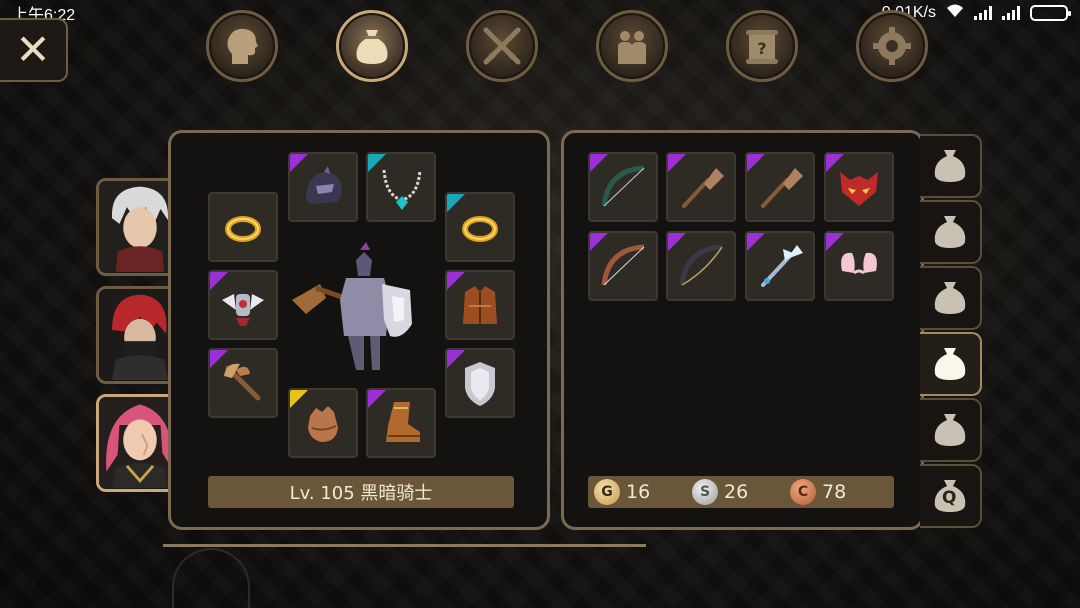  I want to click on currency-bar: G 16 S 26 C 78, so click(741, 492).